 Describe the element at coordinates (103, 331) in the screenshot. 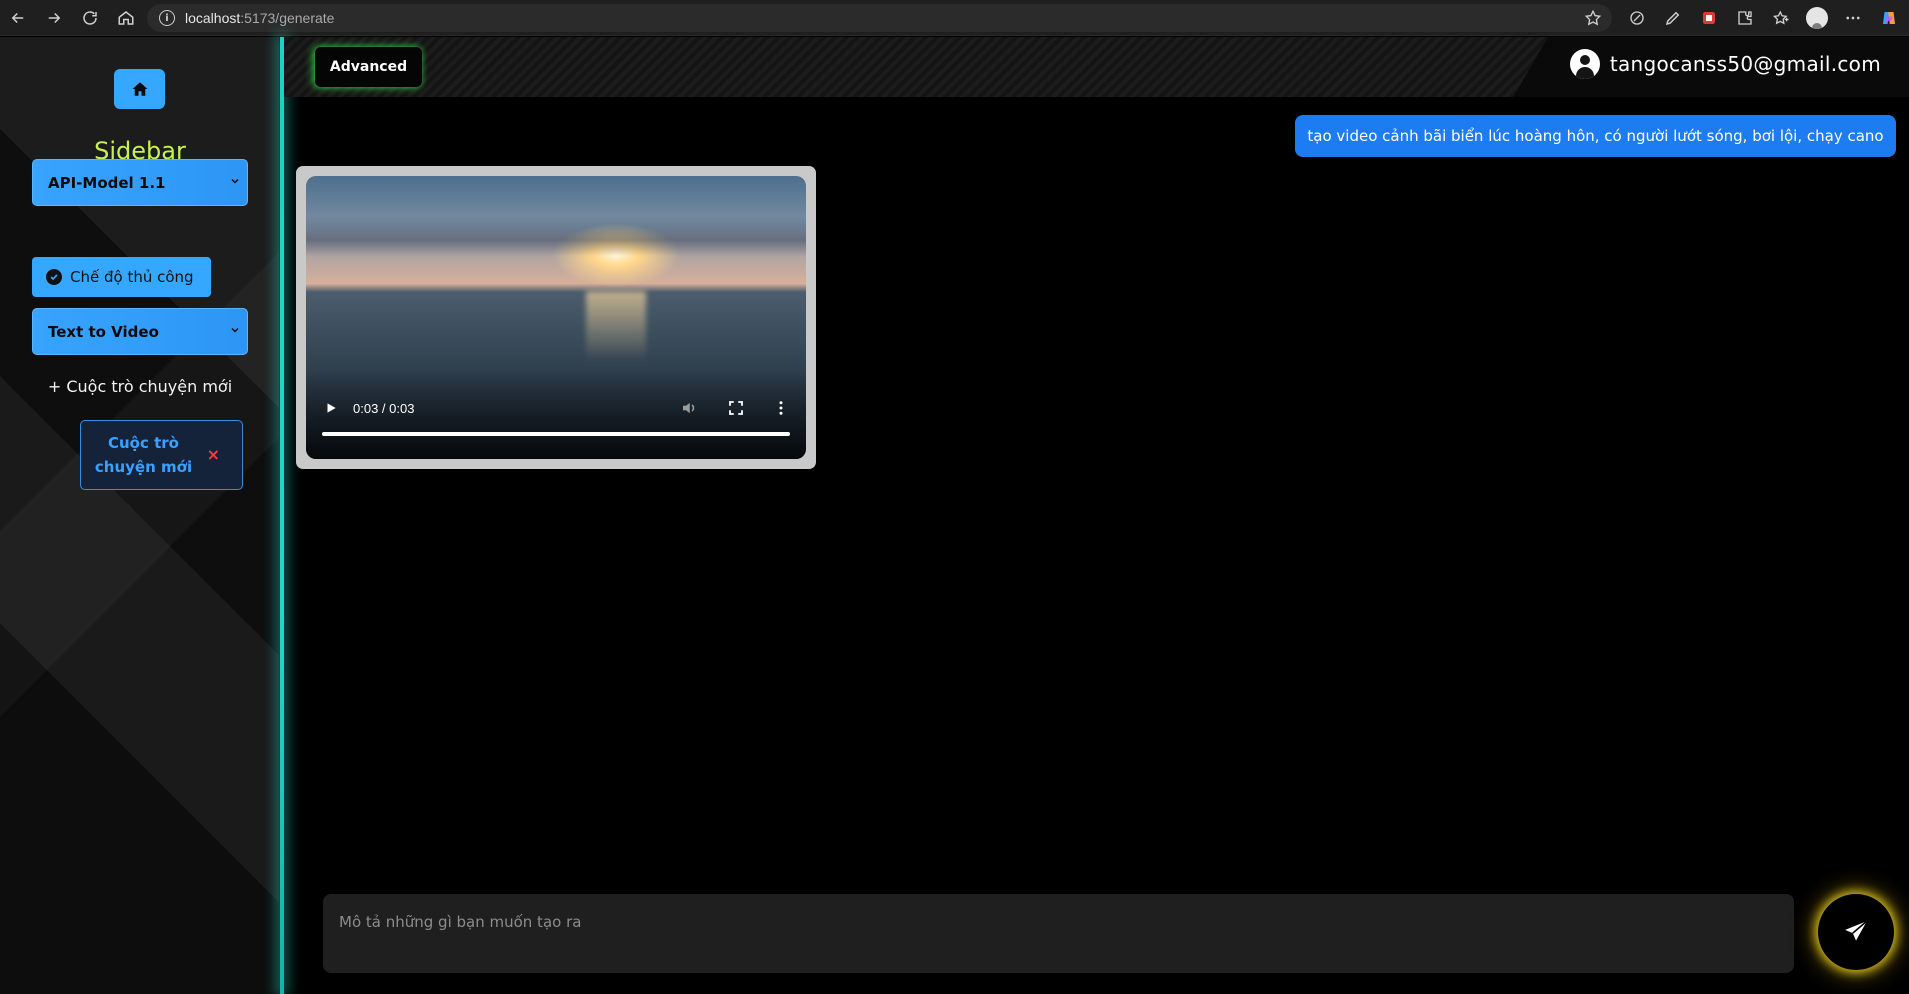

I see `mode-select-value: Text to Video` at that location.